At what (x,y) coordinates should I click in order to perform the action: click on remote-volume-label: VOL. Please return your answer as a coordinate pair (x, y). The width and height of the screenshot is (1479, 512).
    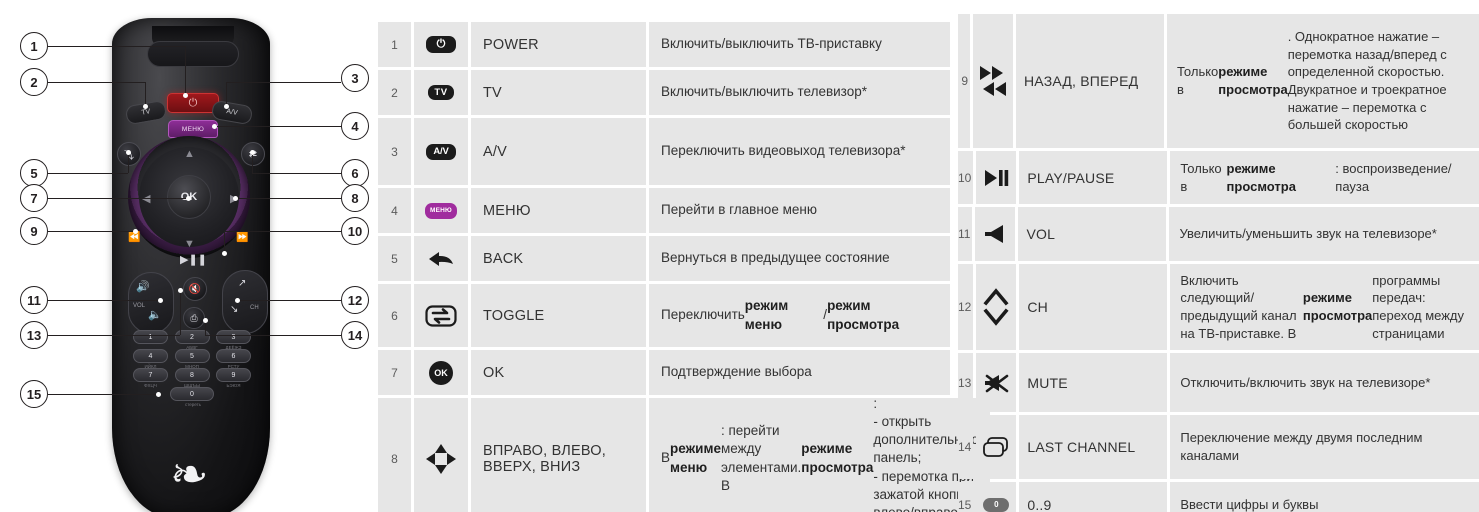
    Looking at the image, I should click on (139, 306).